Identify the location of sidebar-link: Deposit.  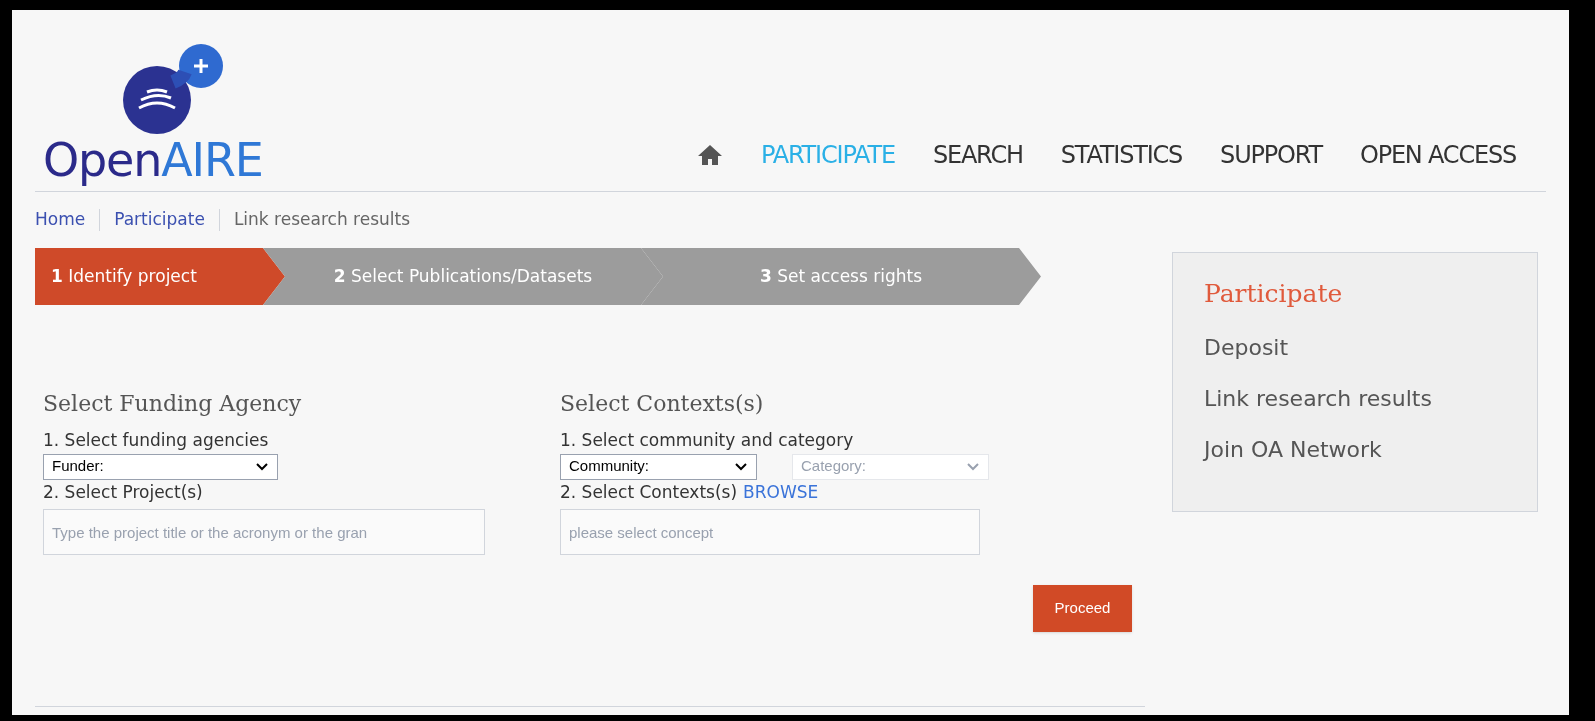
(1355, 347).